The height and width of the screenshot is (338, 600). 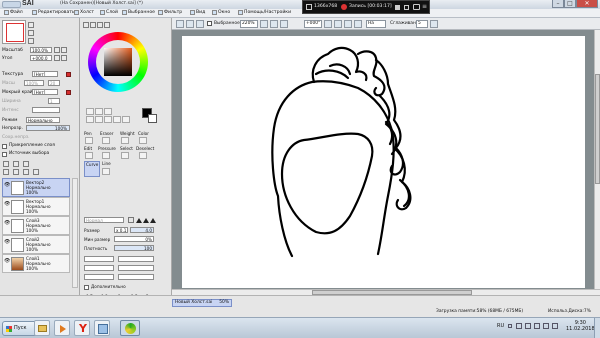 I want to click on color-sv-square, so click(x=118, y=62).